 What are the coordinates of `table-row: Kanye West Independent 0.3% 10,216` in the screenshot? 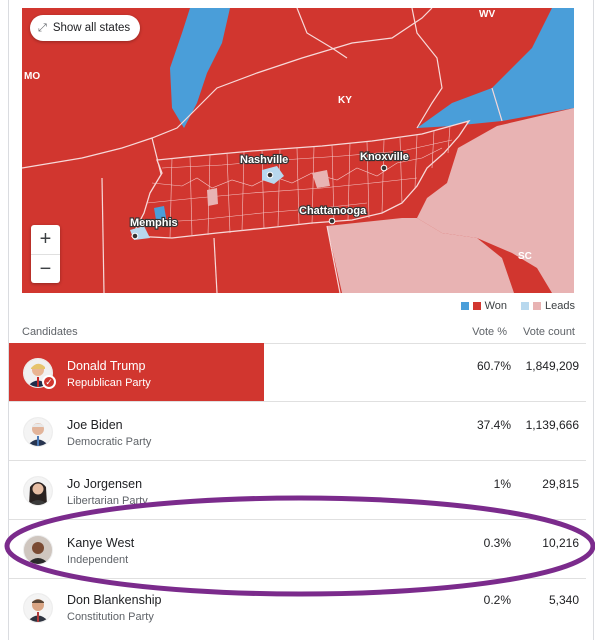 It's located at (297, 549).